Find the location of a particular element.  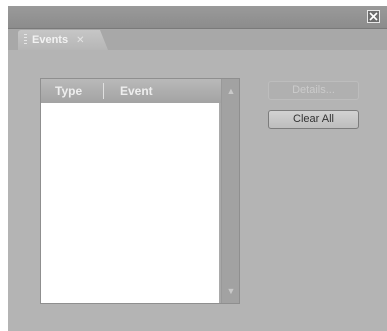

tab-close-icon: ✕ is located at coordinates (80, 40).